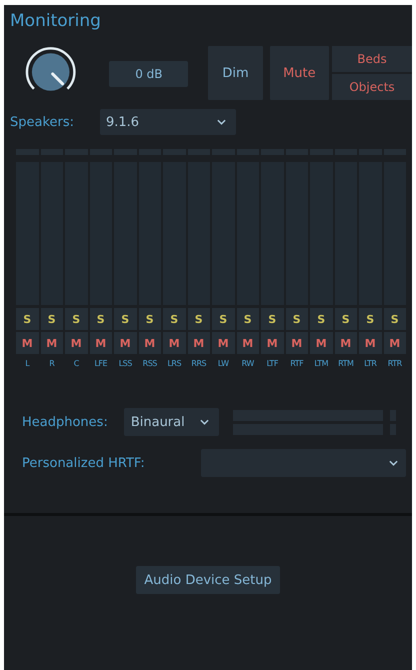 The image size is (416, 670). I want to click on hrtf-label: Personalized HRTF:, so click(83, 463).